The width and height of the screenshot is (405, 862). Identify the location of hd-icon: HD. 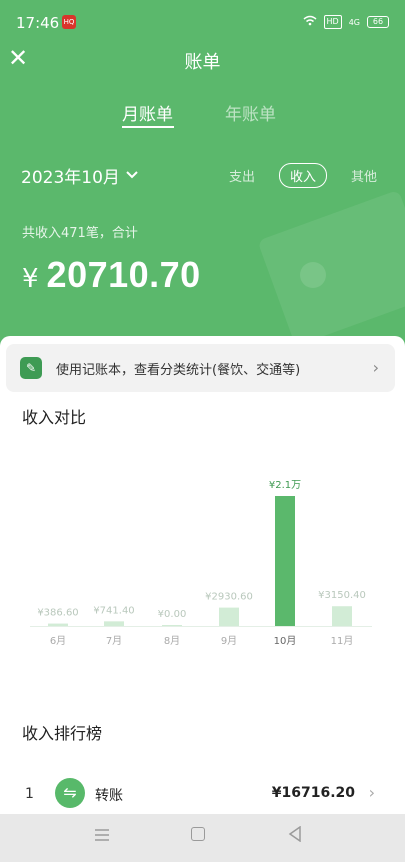
(332, 22).